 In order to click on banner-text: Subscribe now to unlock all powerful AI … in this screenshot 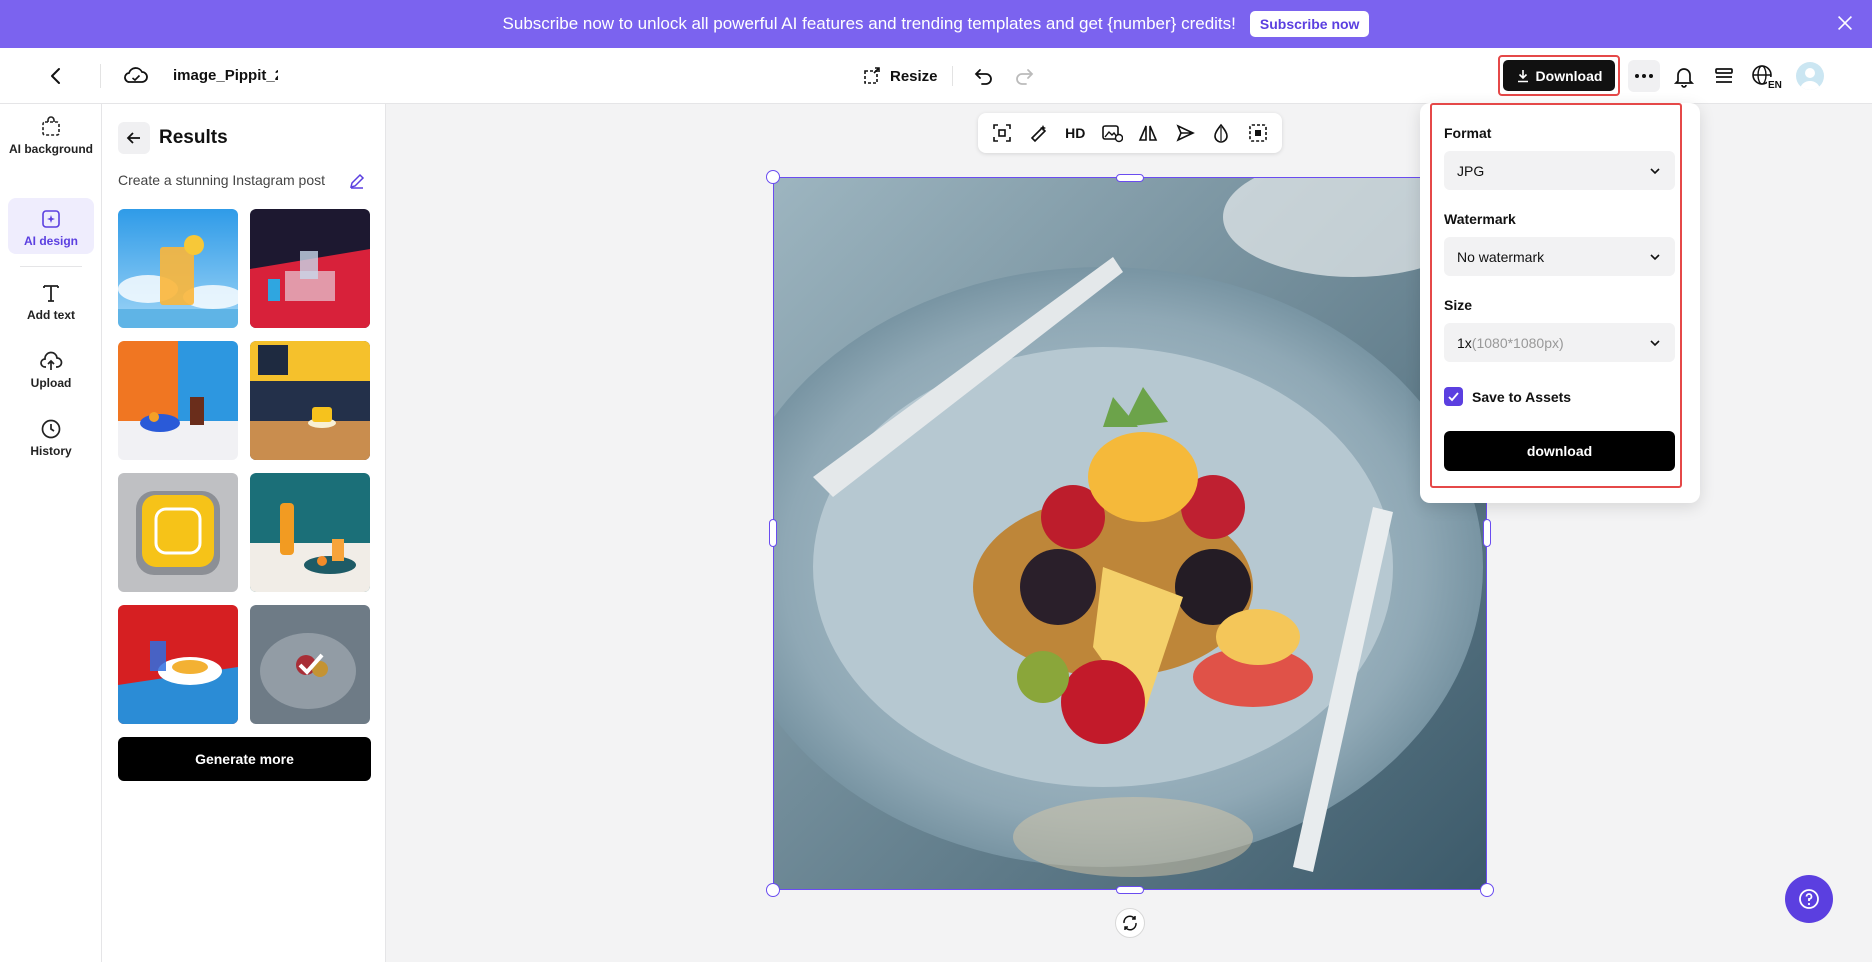, I will do `click(869, 23)`.